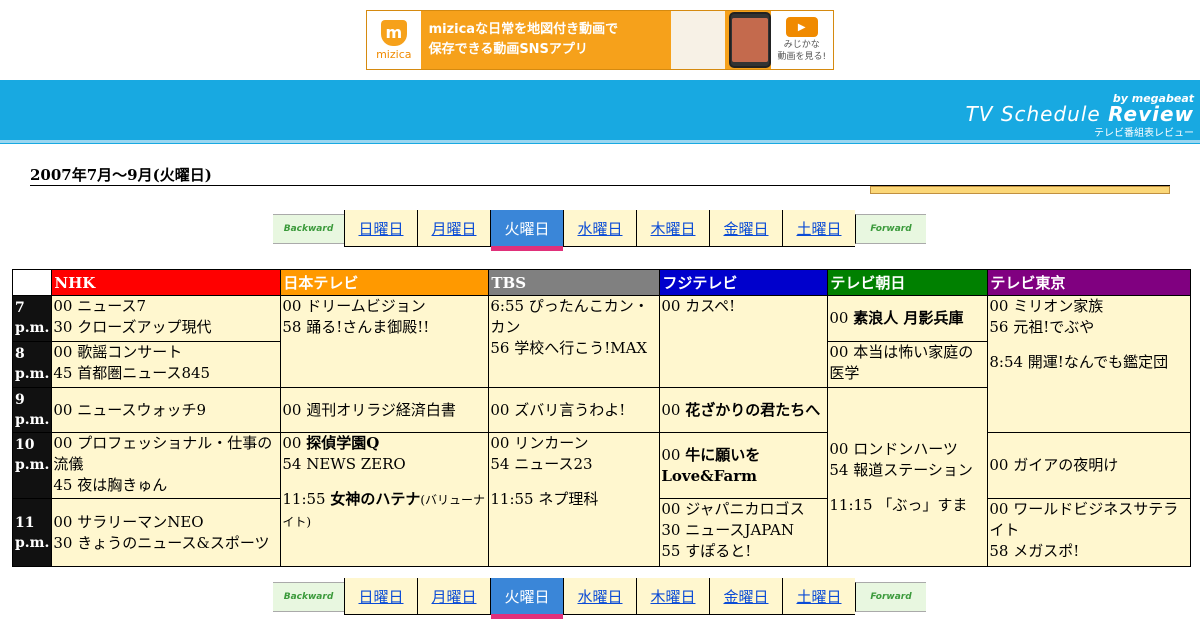  I want to click on ad-copy-line2: 保存できる動画SNSアプリ, so click(508, 49).